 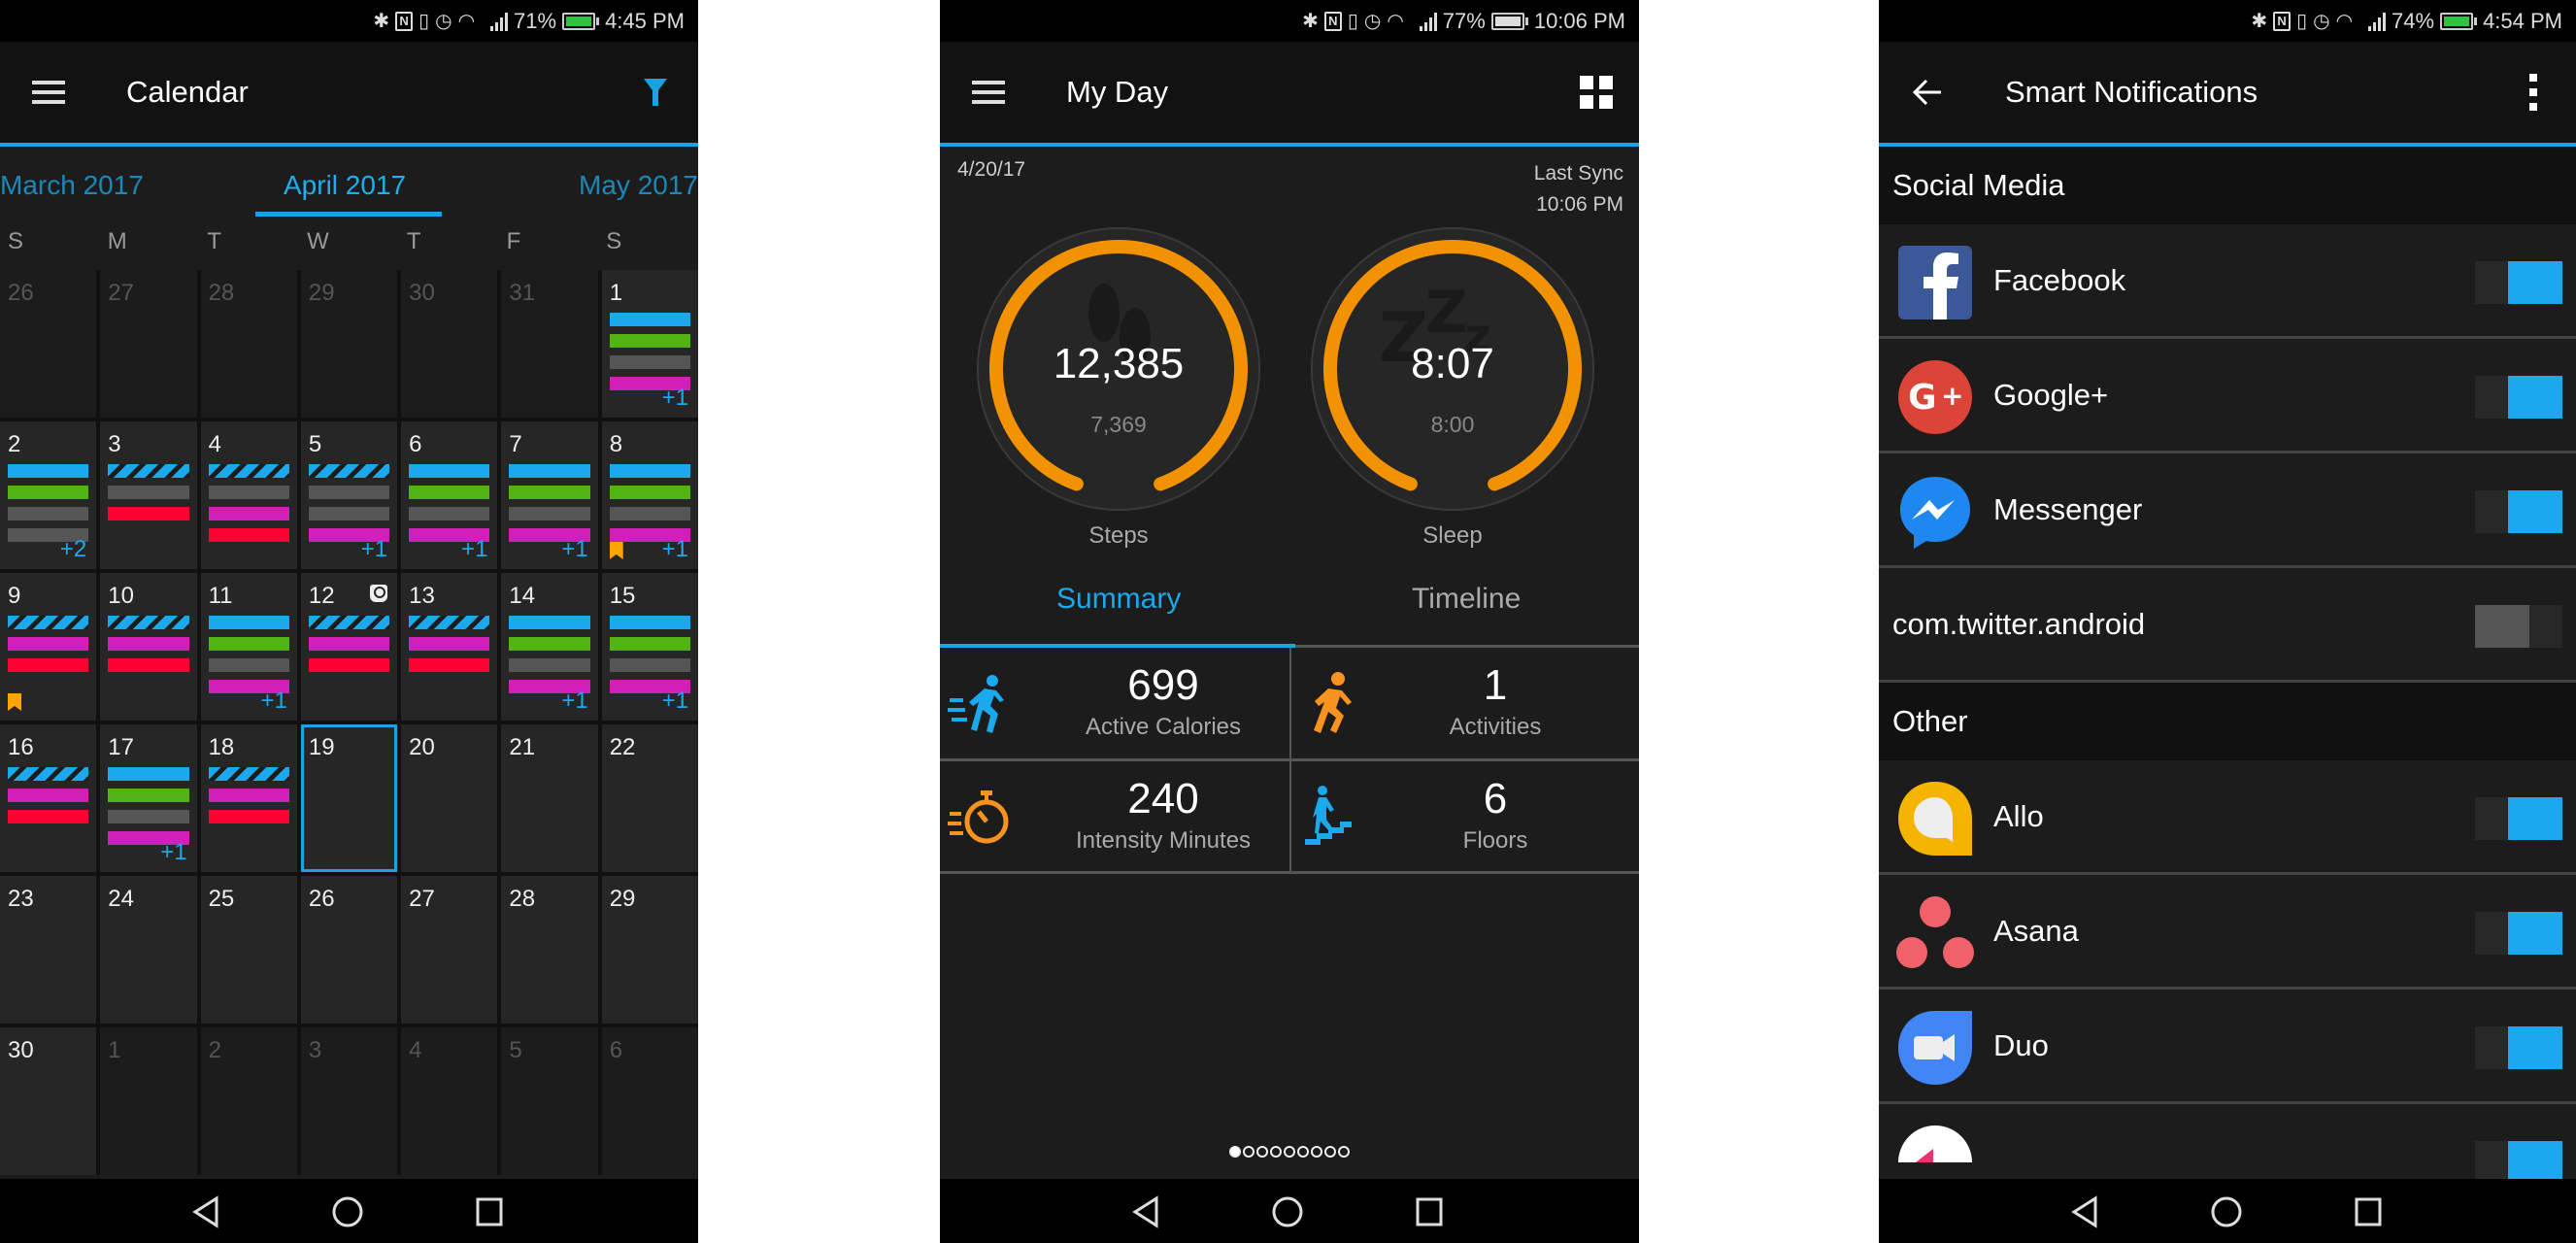 I want to click on tab-timeline: Timeline, so click(x=1466, y=600).